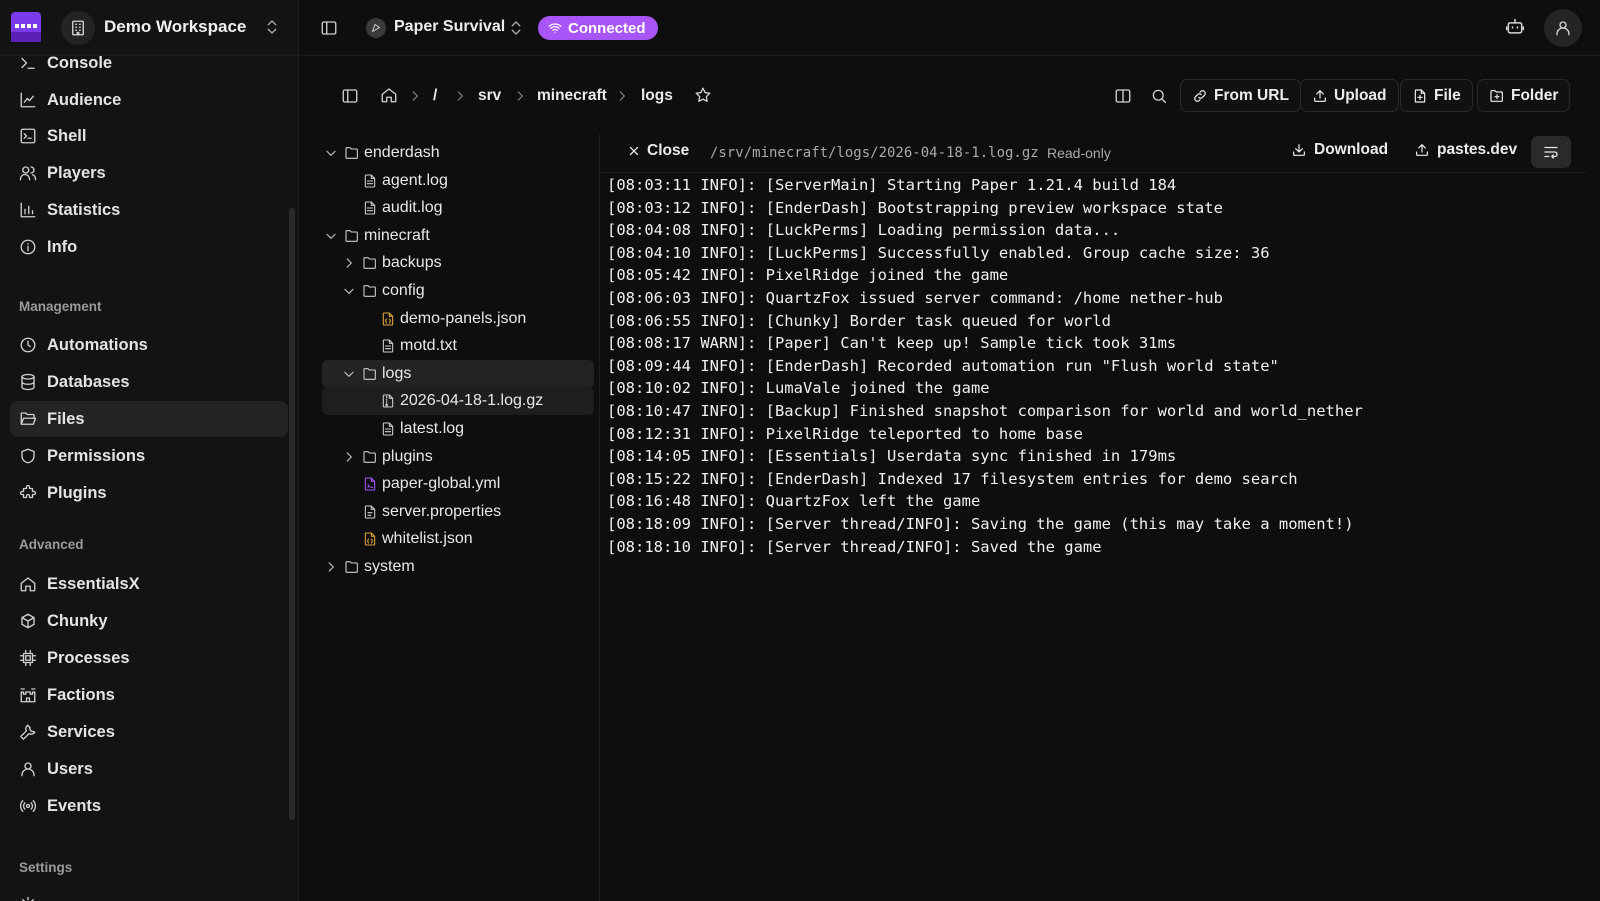  What do you see at coordinates (1524, 95) in the screenshot?
I see `new-folder-button: Folder` at bounding box center [1524, 95].